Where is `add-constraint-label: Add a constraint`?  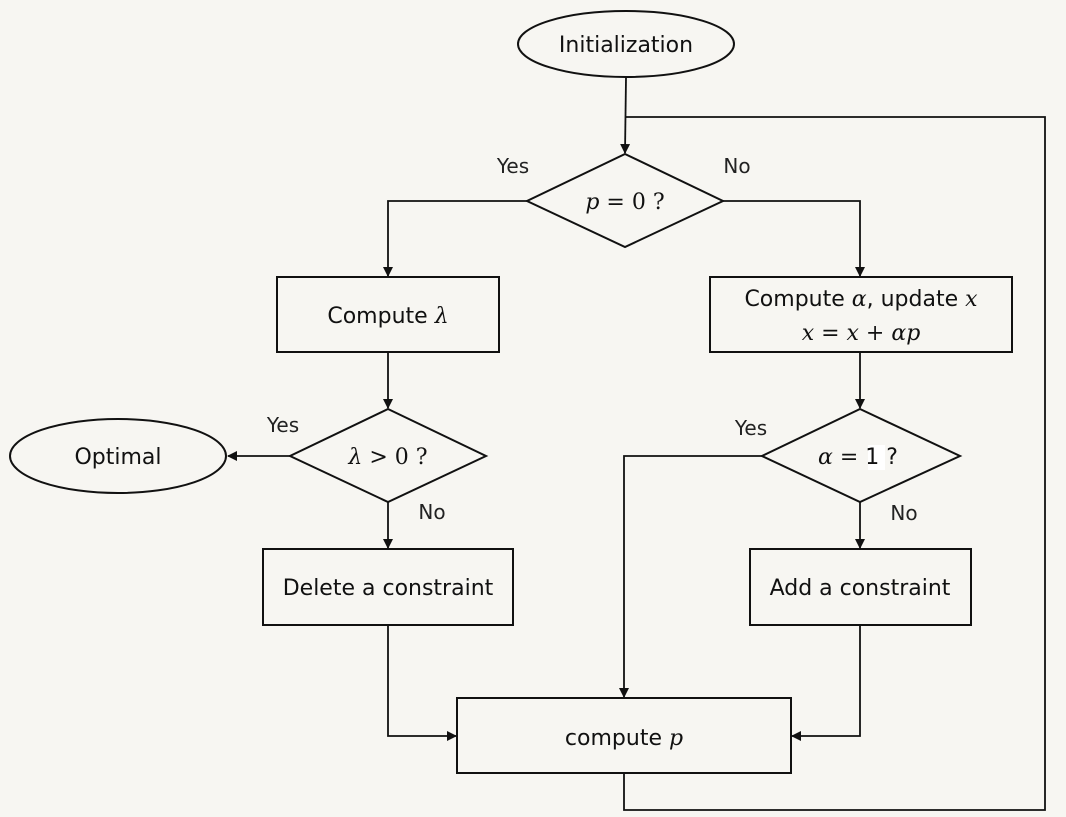
add-constraint-label: Add a constraint is located at coordinates (860, 588).